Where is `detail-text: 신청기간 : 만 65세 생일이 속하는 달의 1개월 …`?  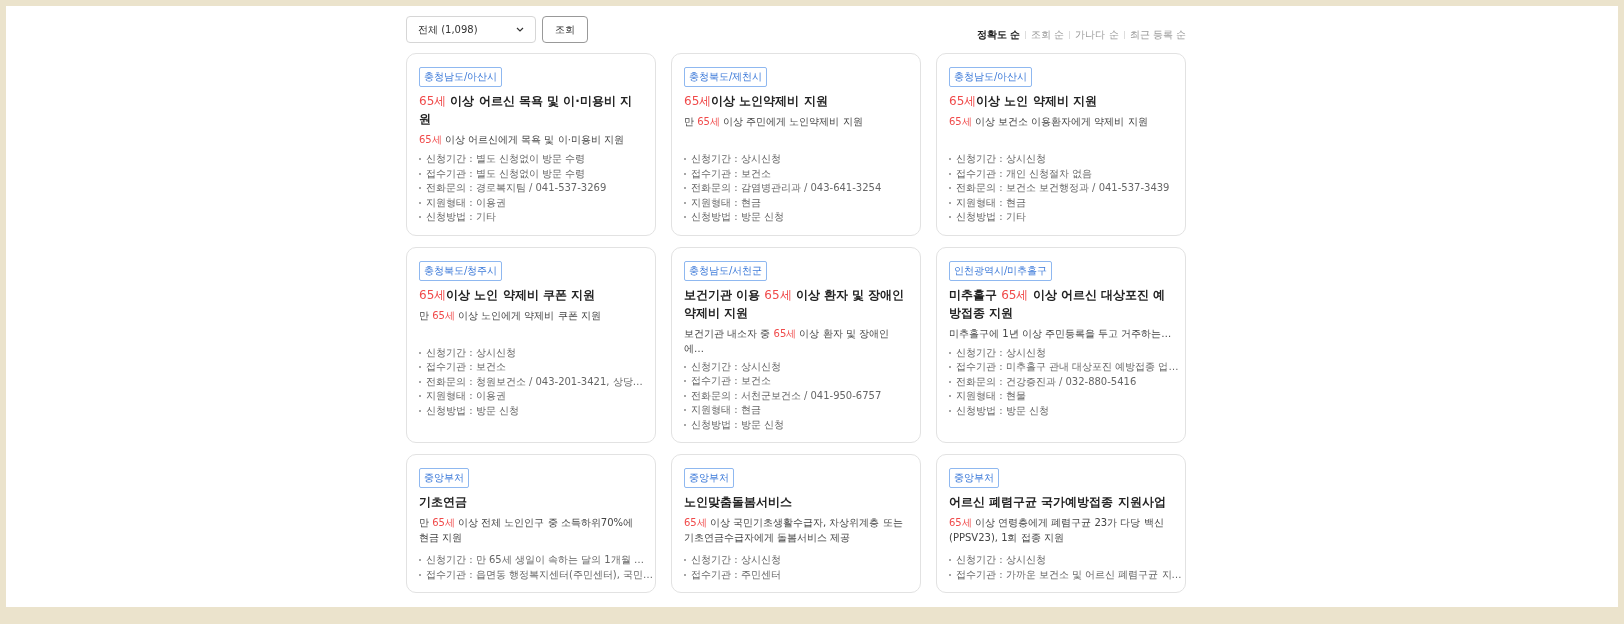
detail-text: 신청기간 : 만 65세 생일이 속하는 달의 1개월 … is located at coordinates (535, 560).